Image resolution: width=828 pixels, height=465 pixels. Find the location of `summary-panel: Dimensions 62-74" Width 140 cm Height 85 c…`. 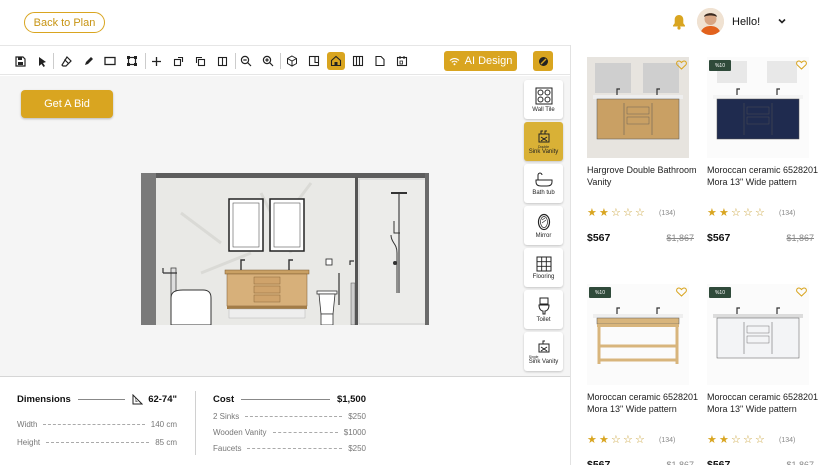

summary-panel: Dimensions 62-74" Width 140 cm Height 85 c… is located at coordinates (285, 420).